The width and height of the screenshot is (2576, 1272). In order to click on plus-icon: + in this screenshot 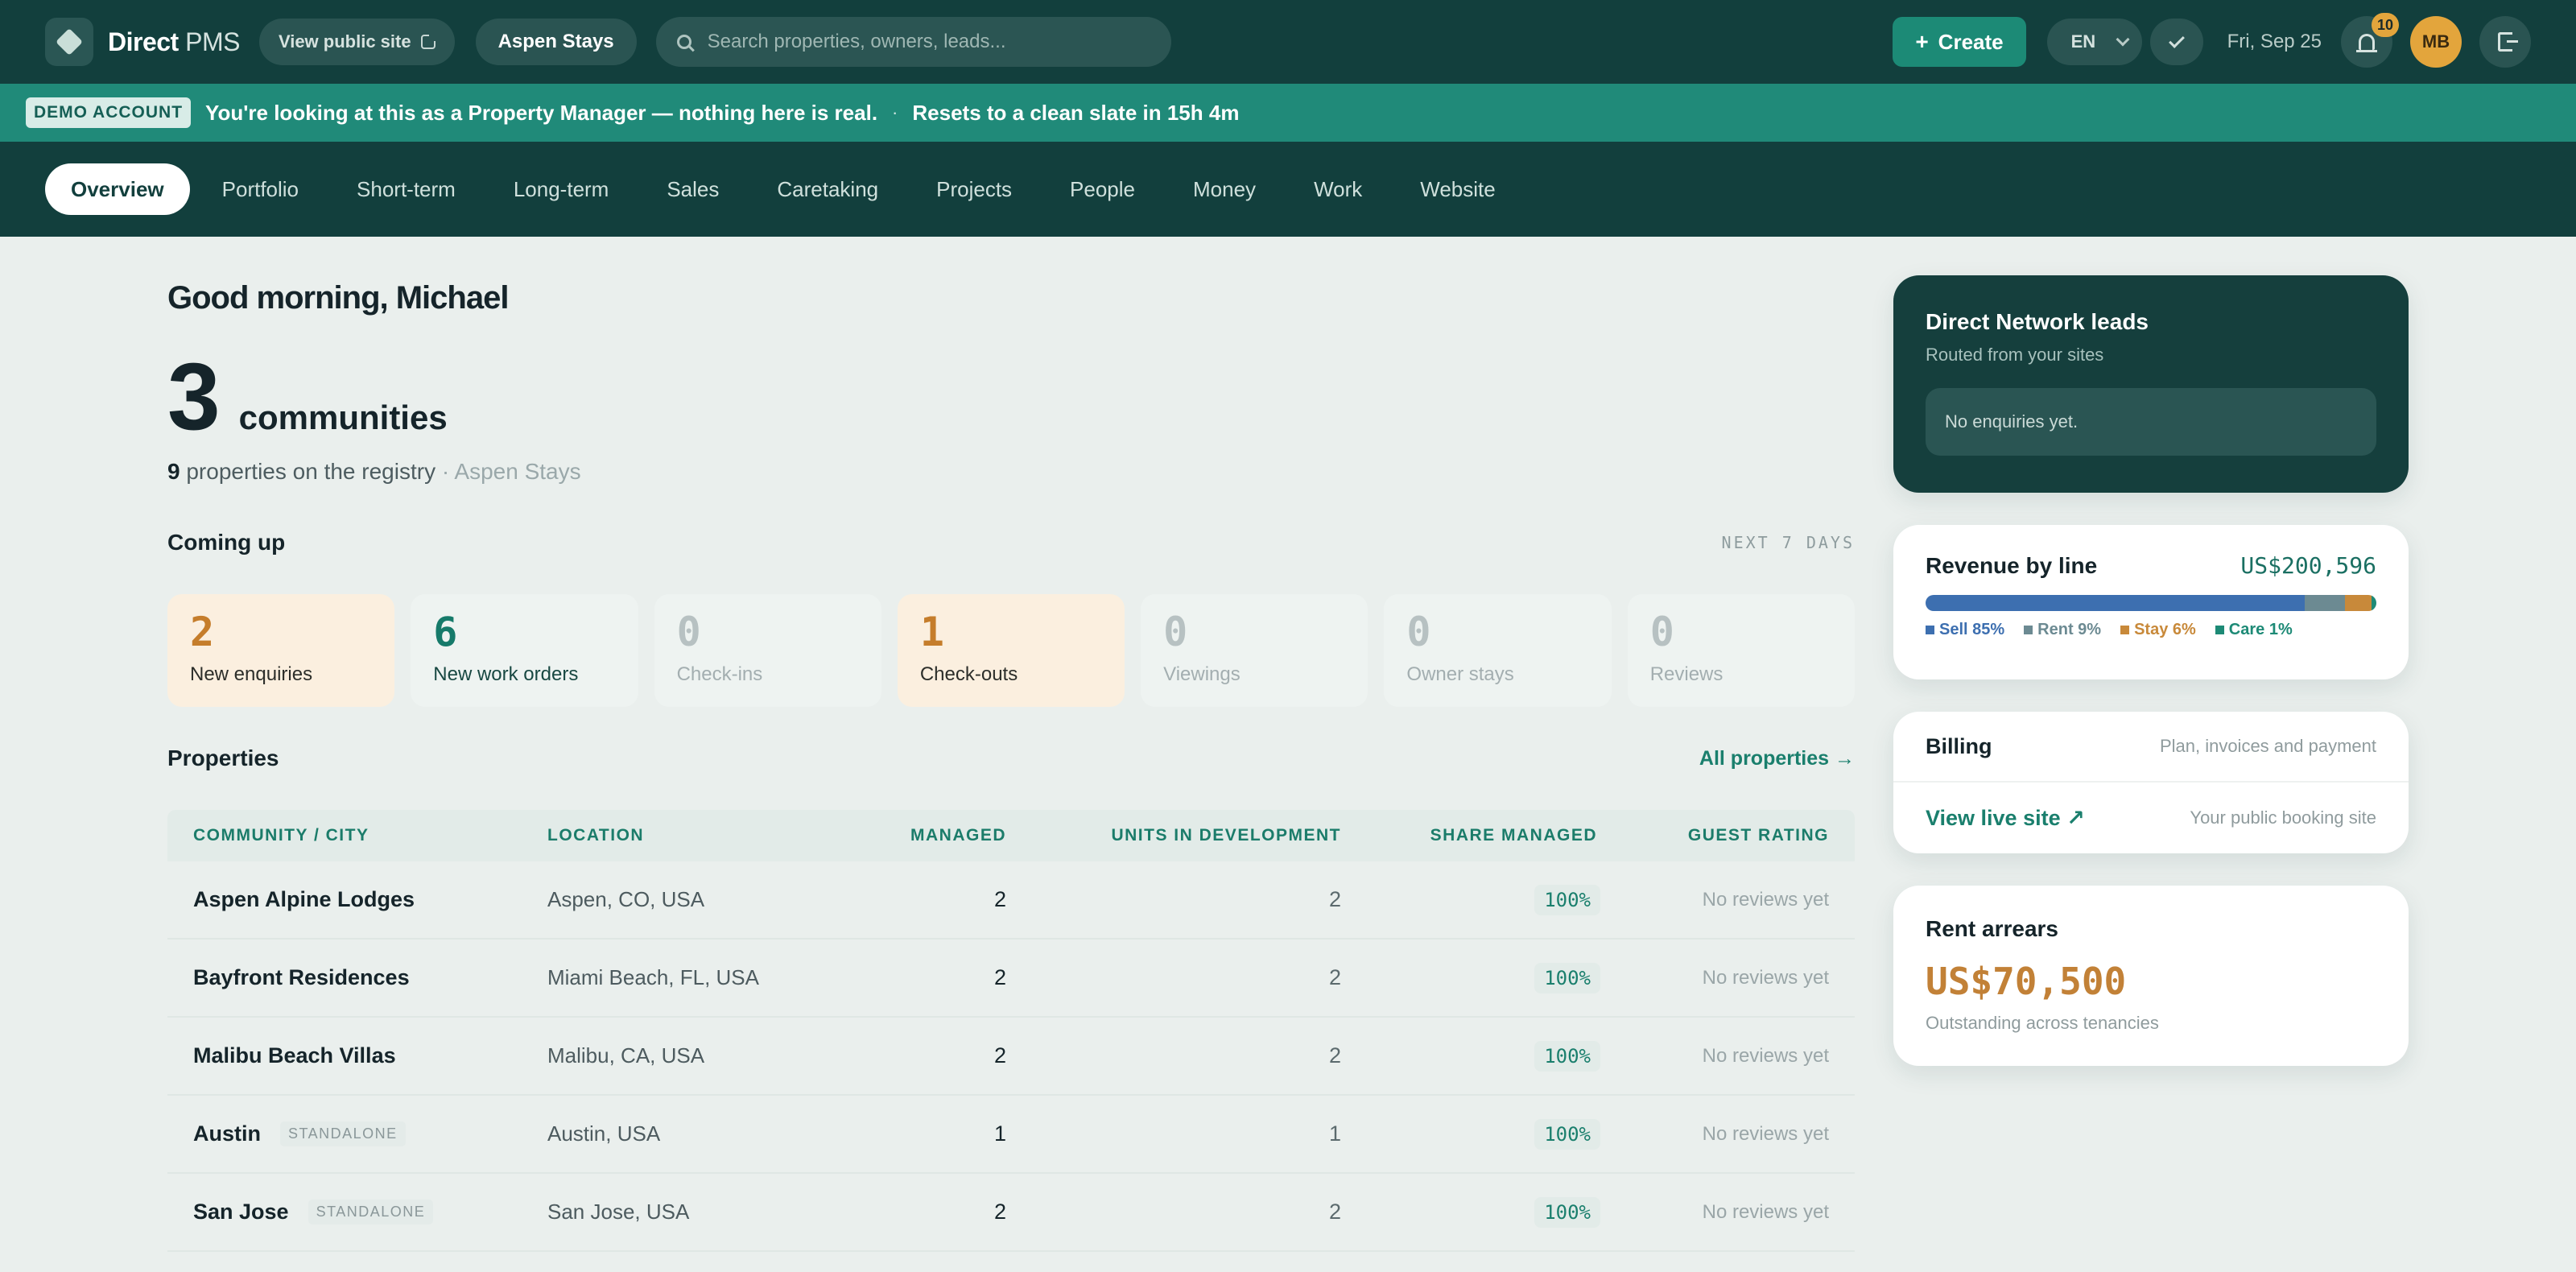, I will do `click(1922, 41)`.